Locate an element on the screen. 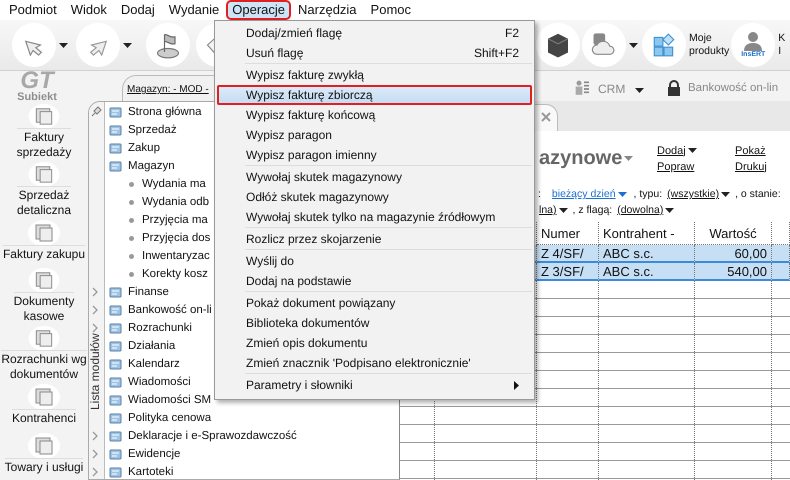 Image resolution: width=790 pixels, height=480 pixels. panel-title: Lista modułów is located at coordinates (95, 371).